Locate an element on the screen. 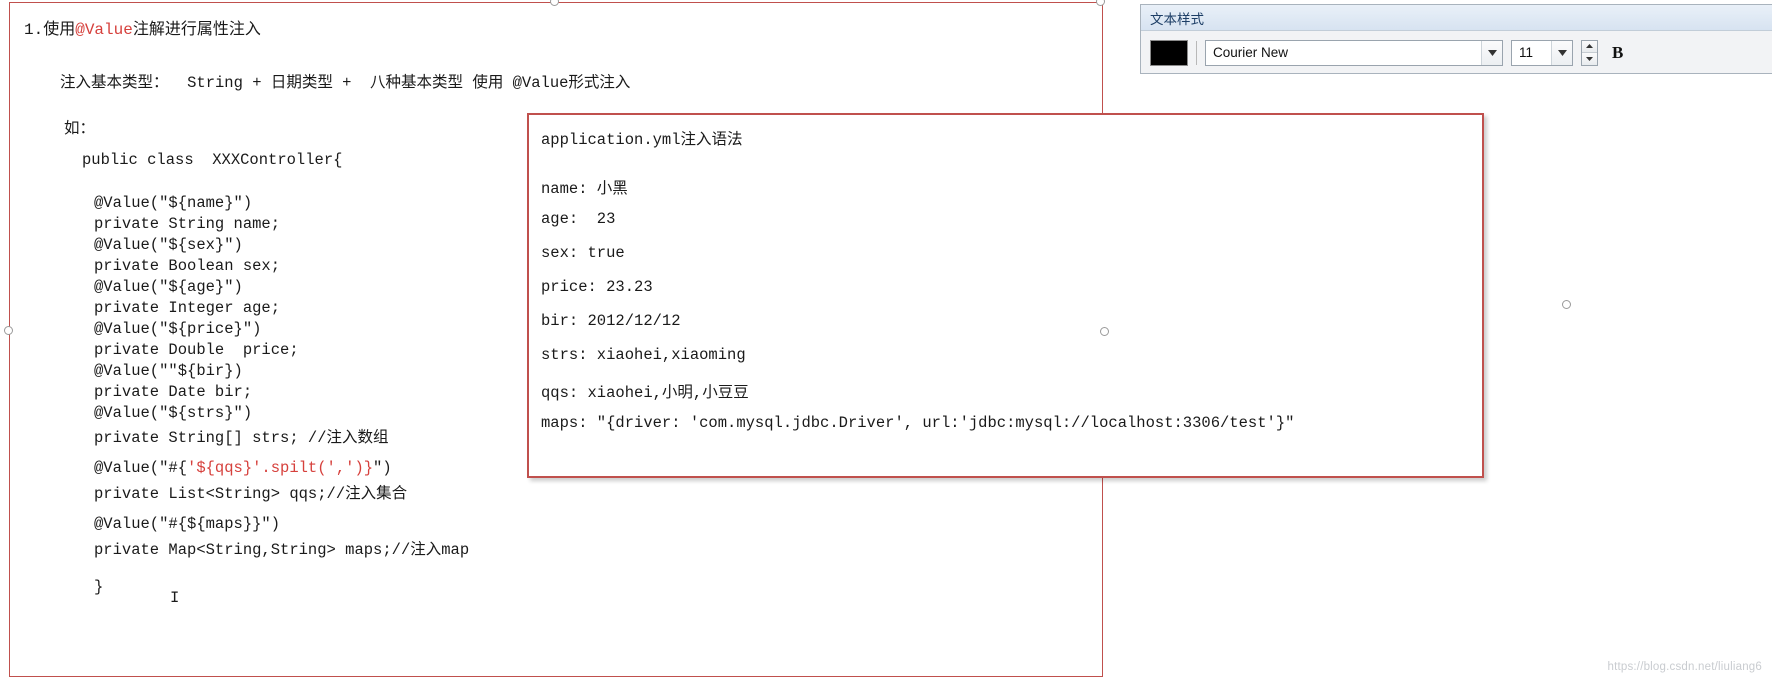  code-qqs-suffix: ") is located at coordinates (382, 468).